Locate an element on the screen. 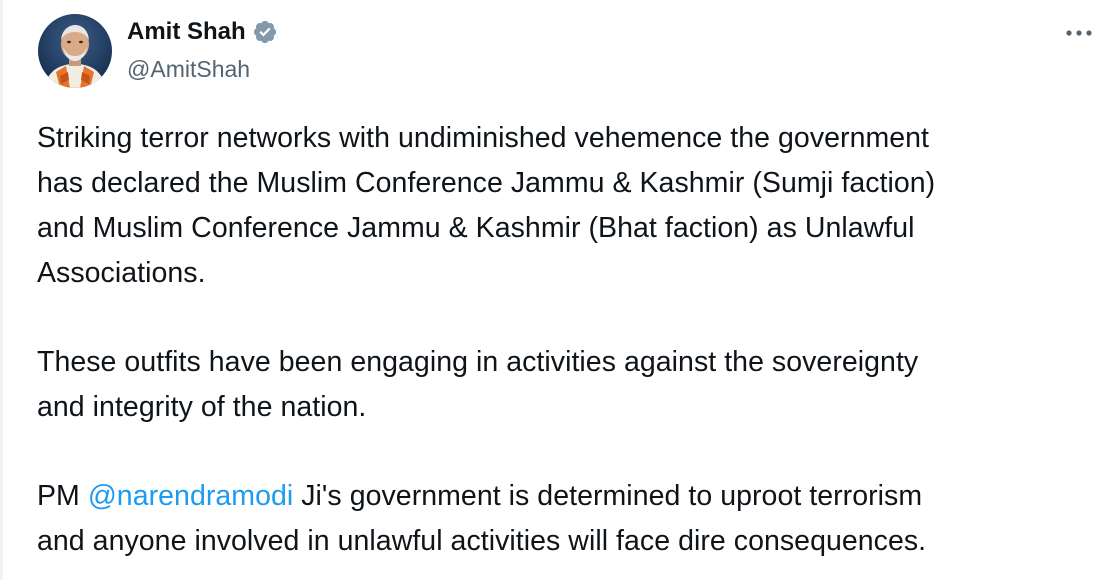 The height and width of the screenshot is (580, 1115). tweet-line-prefix: PM is located at coordinates (62, 496).